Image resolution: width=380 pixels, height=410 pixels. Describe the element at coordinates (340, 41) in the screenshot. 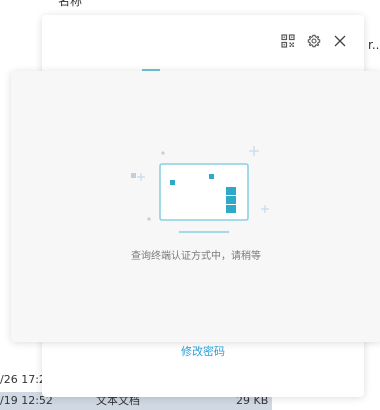

I see `close-icon` at that location.